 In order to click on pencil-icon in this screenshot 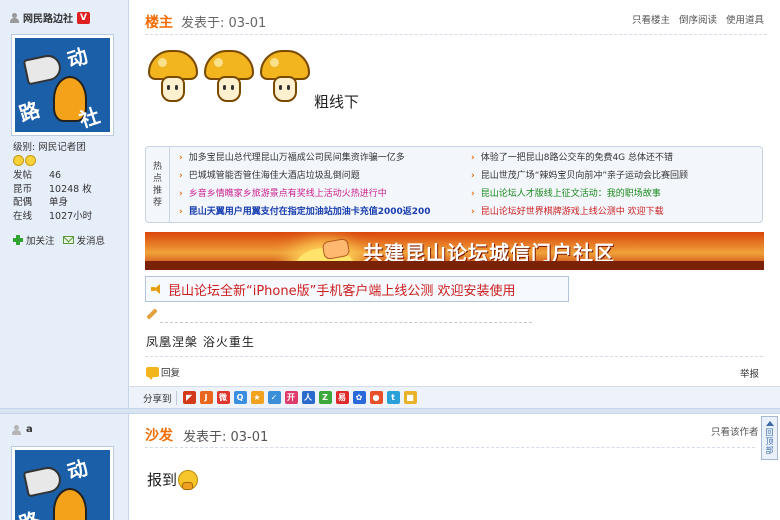, I will do `click(152, 314)`.